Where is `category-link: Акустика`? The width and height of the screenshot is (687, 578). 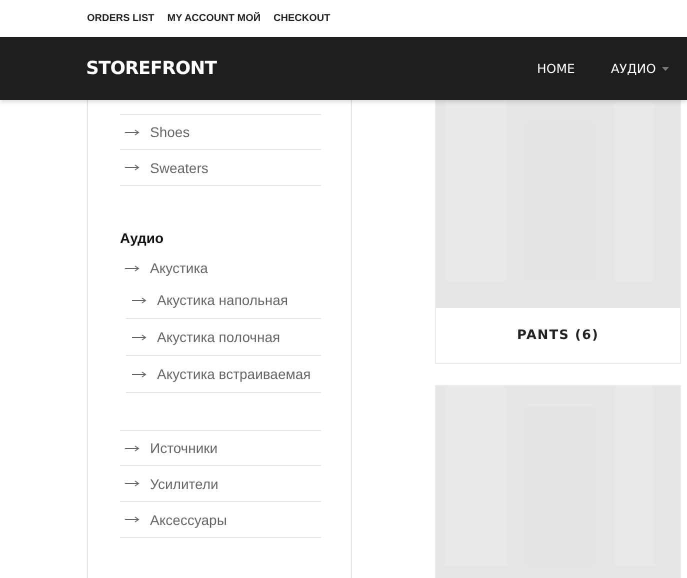
category-link: Акустика is located at coordinates (220, 268).